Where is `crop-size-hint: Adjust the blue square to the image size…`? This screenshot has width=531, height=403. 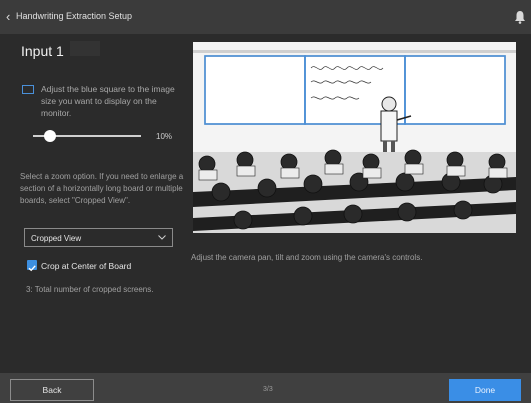
crop-size-hint: Adjust the blue square to the image size… is located at coordinates (108, 101).